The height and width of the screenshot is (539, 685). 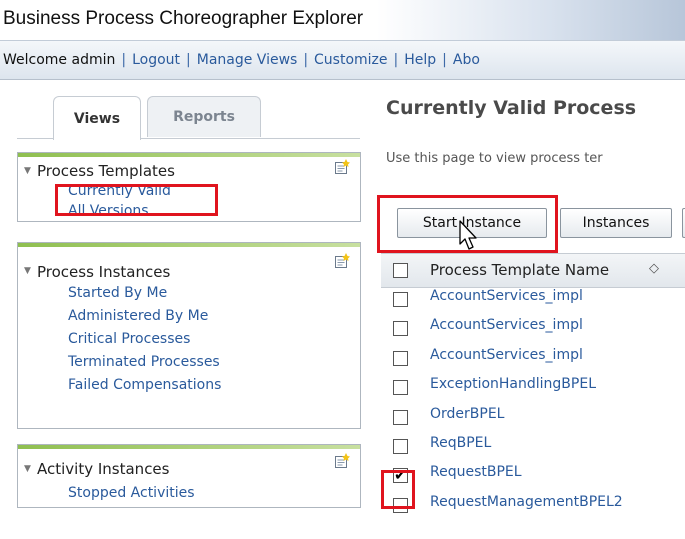 I want to click on select-all-checkbox, so click(x=400, y=270).